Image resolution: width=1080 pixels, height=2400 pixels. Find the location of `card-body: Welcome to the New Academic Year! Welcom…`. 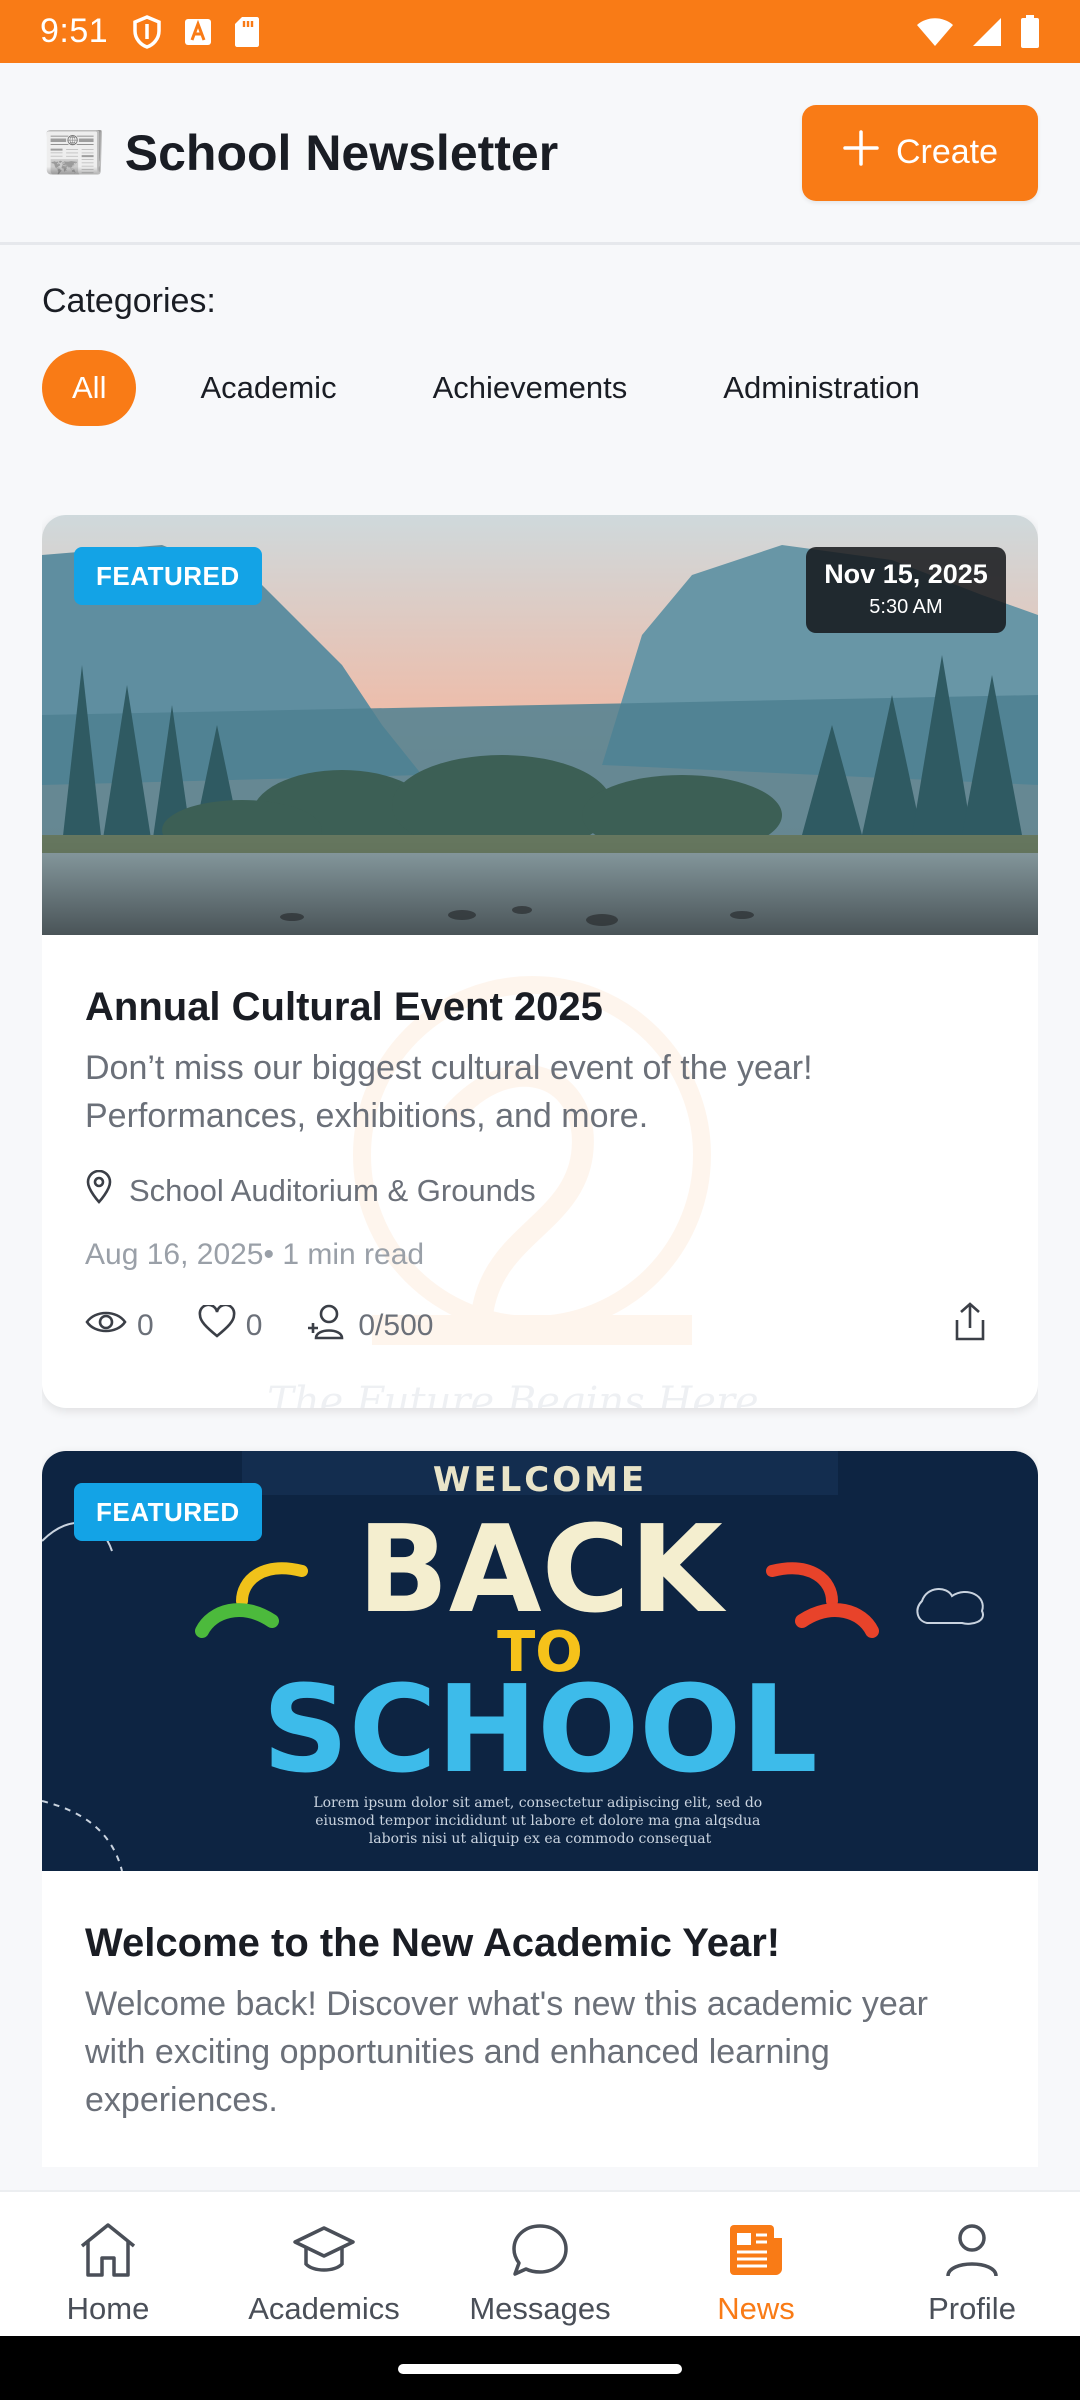

card-body: Welcome to the New Academic Year! Welcom… is located at coordinates (540, 1997).